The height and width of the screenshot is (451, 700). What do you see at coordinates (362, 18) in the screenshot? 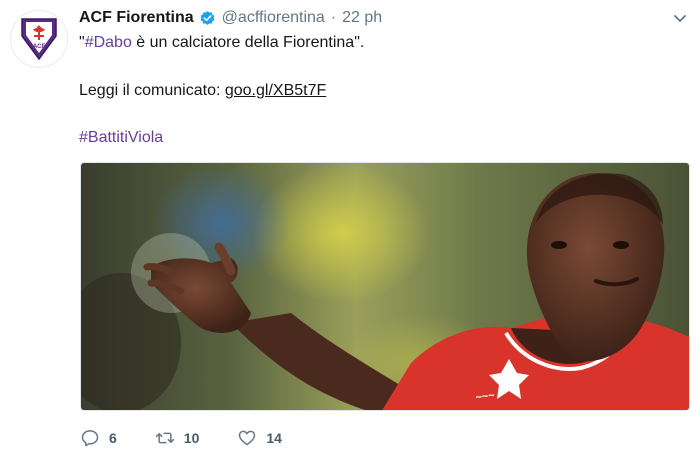
I see `tweet-timestamp: 22 ph` at bounding box center [362, 18].